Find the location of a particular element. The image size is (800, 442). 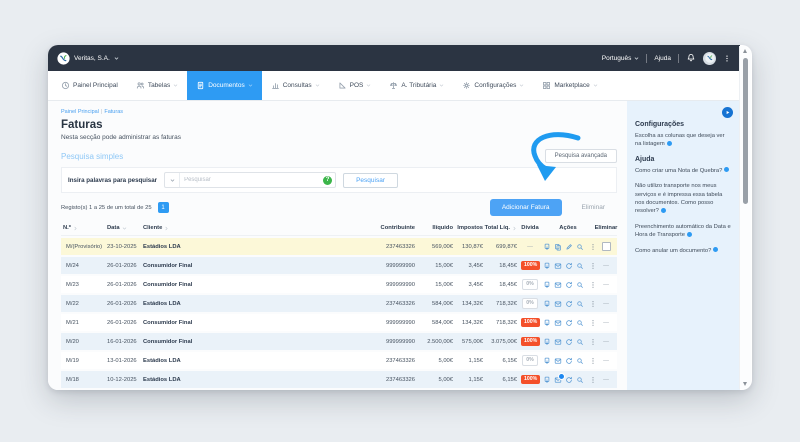

bell-icon is located at coordinates (691, 58).